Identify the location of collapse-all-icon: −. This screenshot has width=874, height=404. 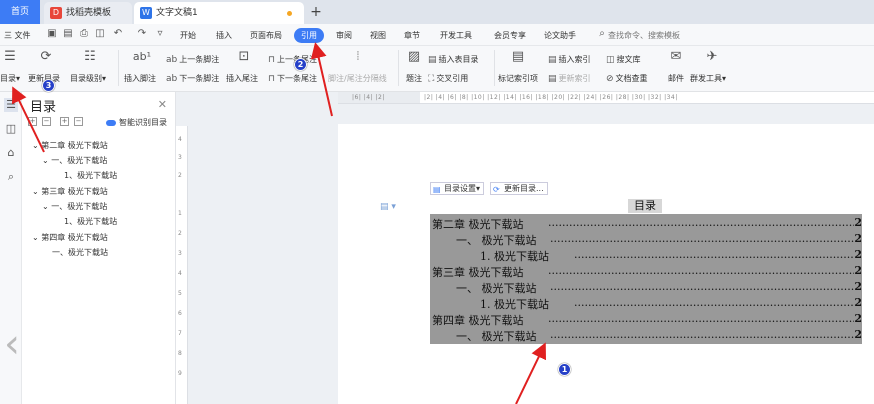
(46, 121).